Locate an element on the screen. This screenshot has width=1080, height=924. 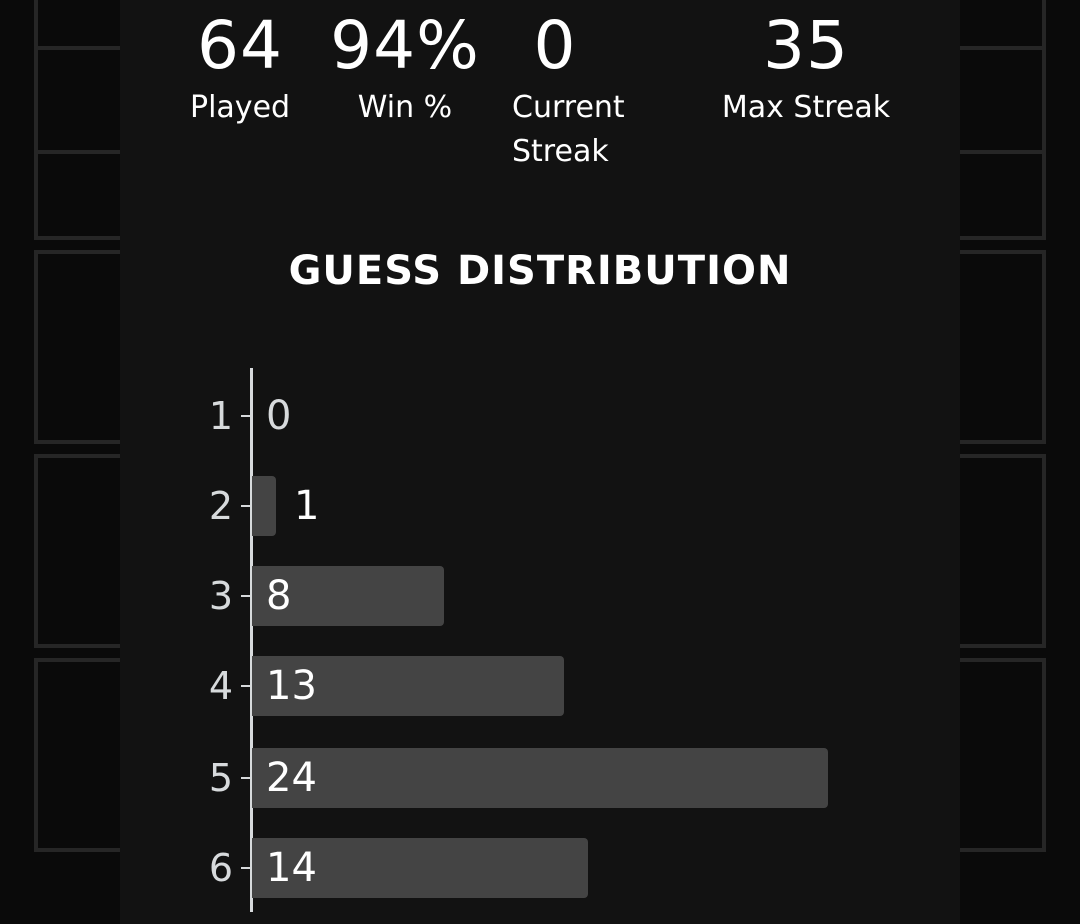
distribution-row-5: 5 24 is located at coordinates (540, 778).